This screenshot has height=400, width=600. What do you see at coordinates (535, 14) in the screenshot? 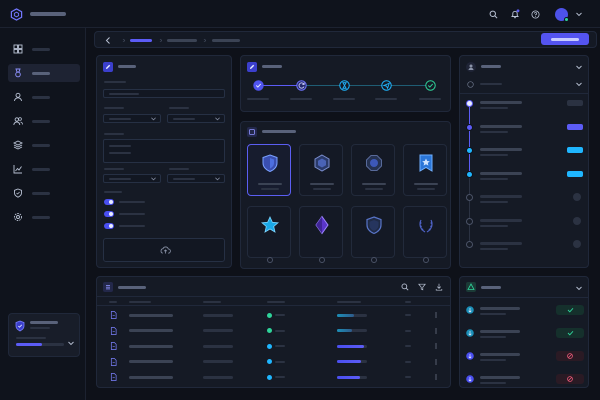
I see `help-circle-icon` at bounding box center [535, 14].